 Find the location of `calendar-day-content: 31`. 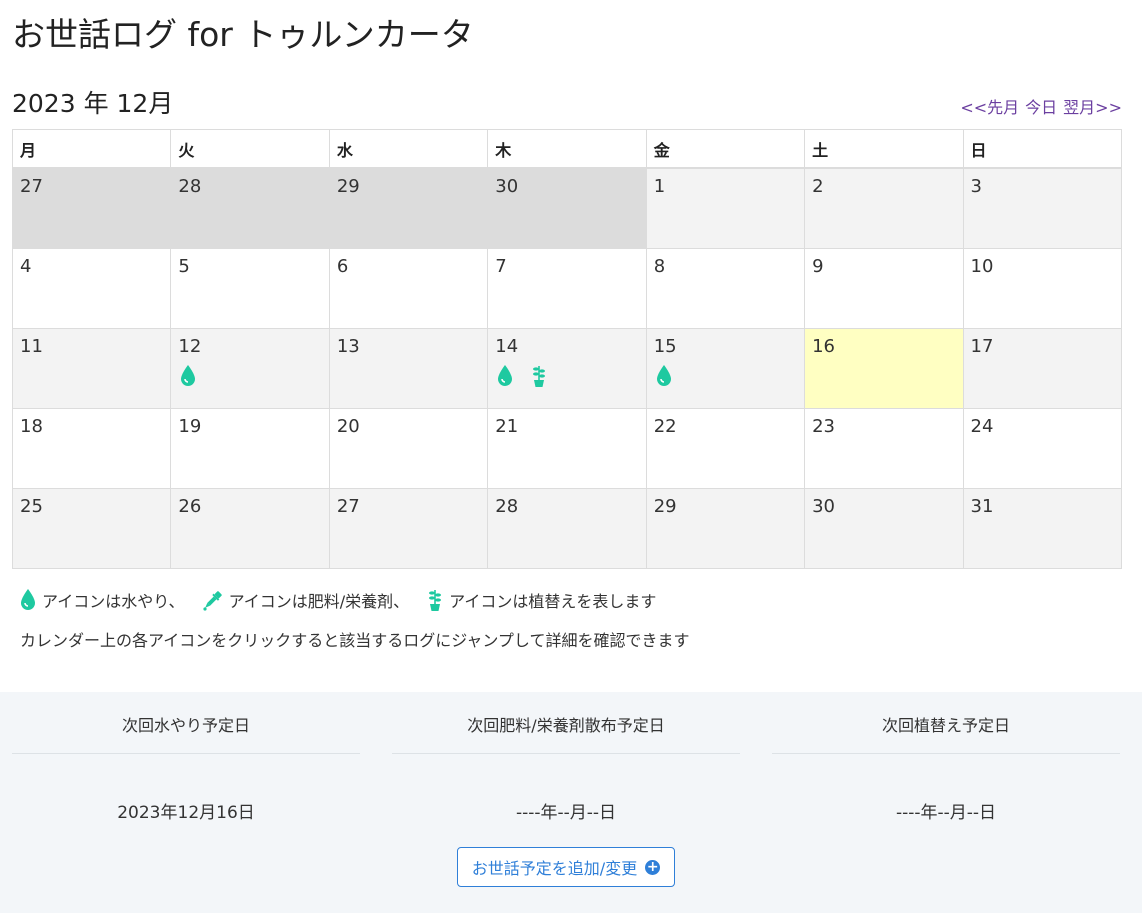

calendar-day-content: 31 is located at coordinates (1042, 524).